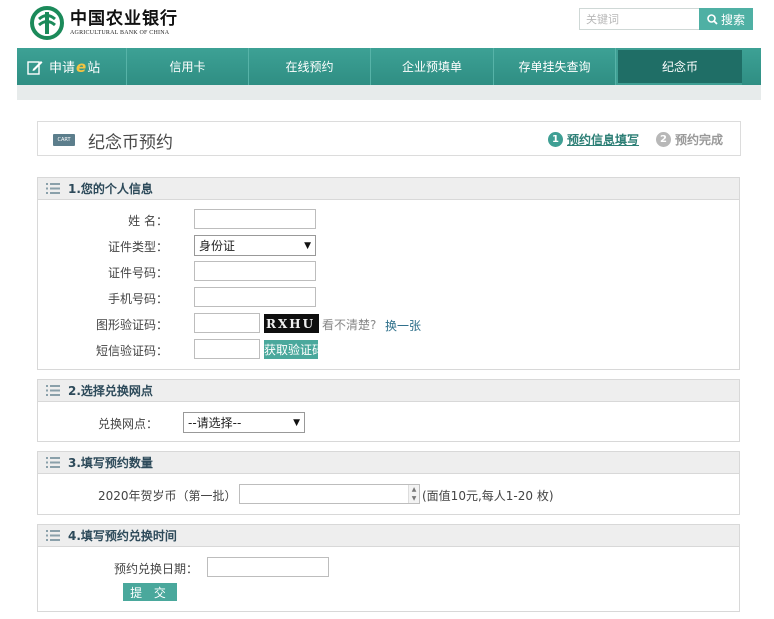  I want to click on page-title-bar: CART 纪念币预约 1 预约信息填写 2 预约完成, so click(389, 138).